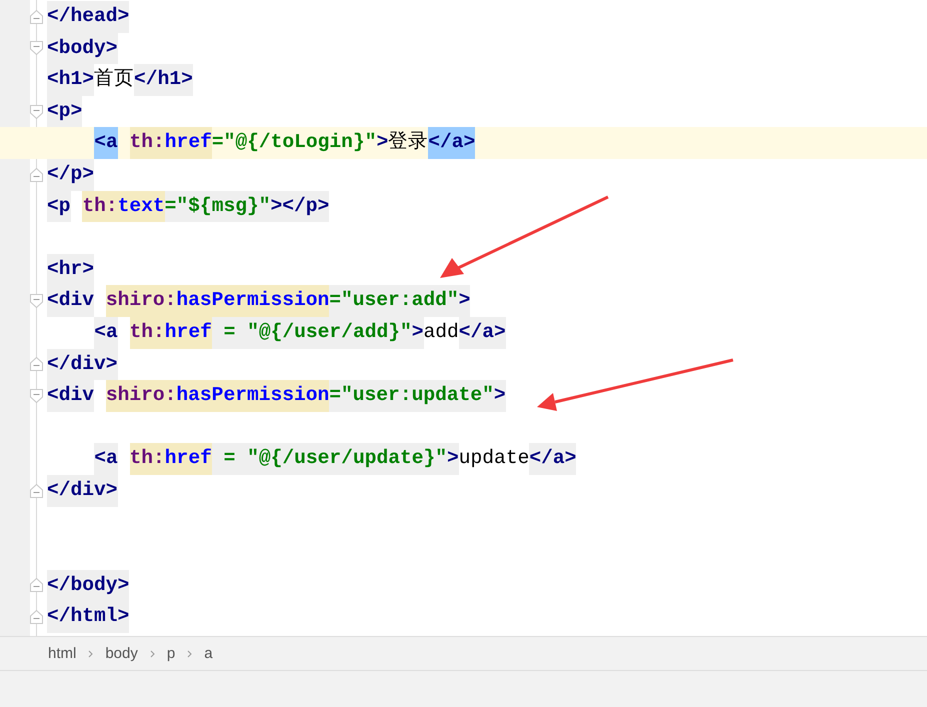 The width and height of the screenshot is (927, 707). Describe the element at coordinates (276, 396) in the screenshot. I see `code-line: <div shiro:hasPermission="user:update">` at that location.